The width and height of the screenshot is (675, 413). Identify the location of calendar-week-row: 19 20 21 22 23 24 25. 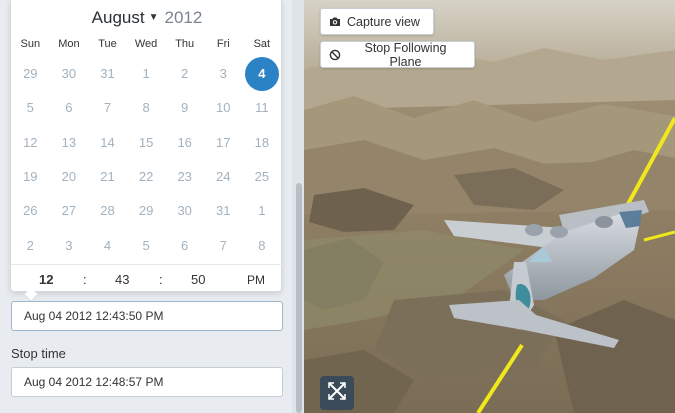
(147, 177).